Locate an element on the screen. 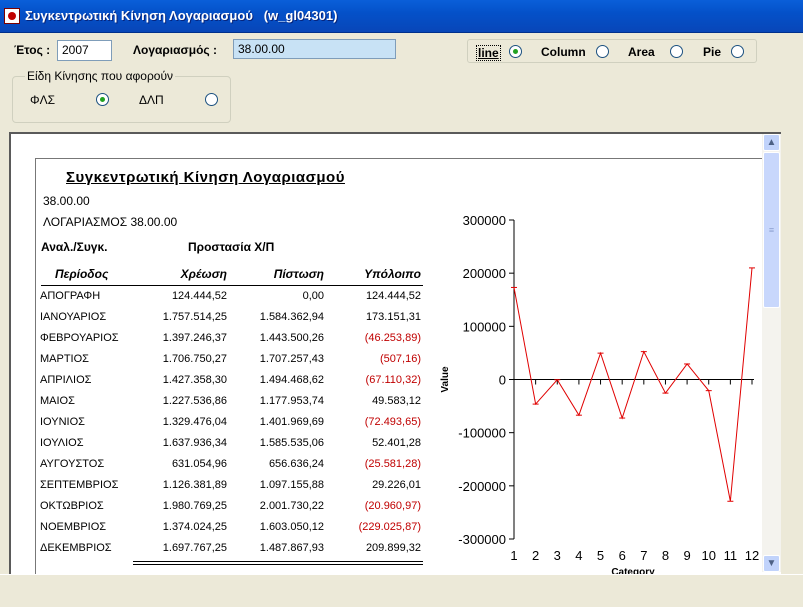  cell-credit: 1.707.257,43 is located at coordinates (291, 359).